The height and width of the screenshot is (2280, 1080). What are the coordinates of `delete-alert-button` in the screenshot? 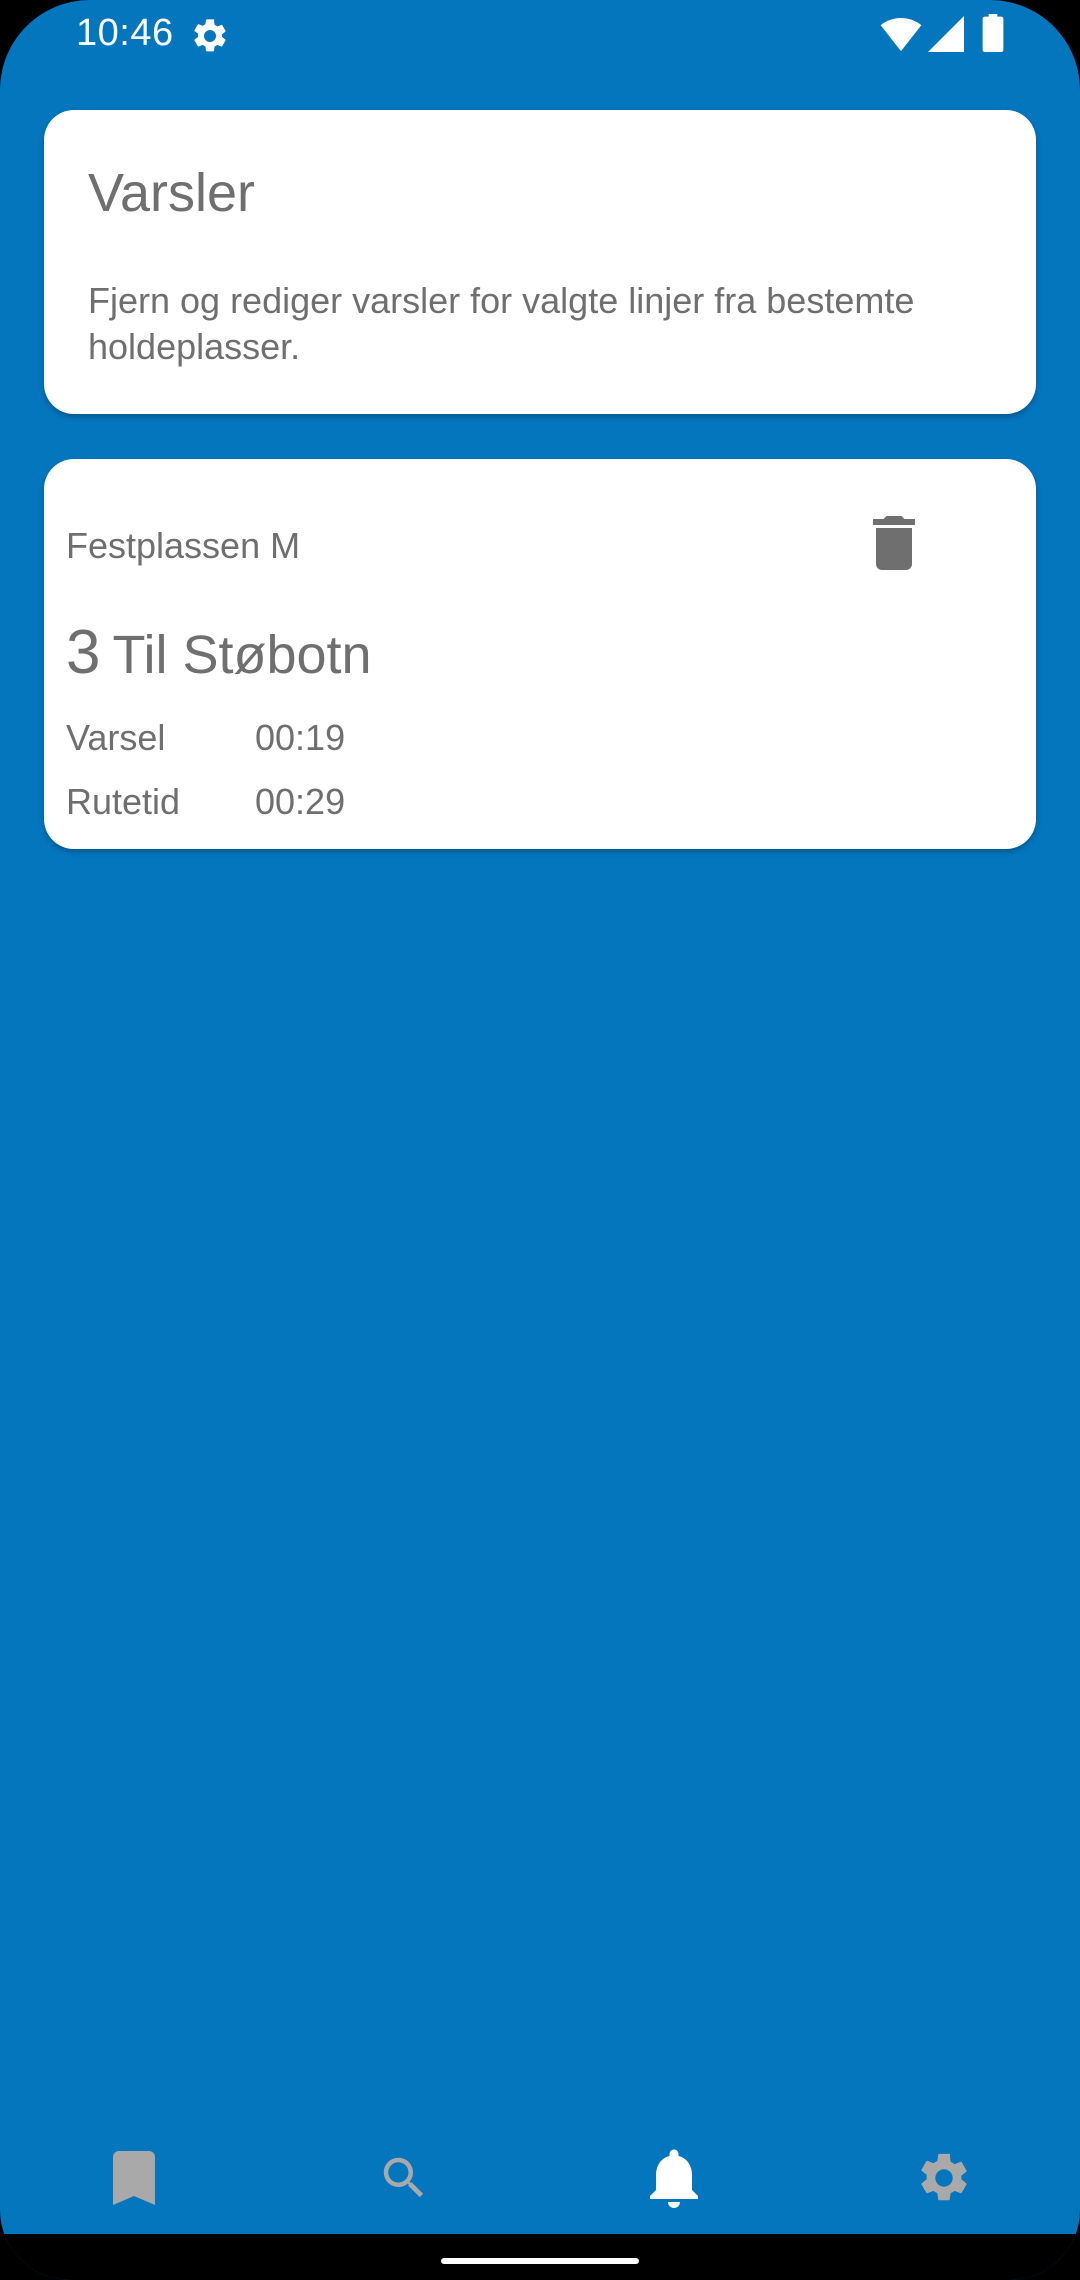 It's located at (894, 543).